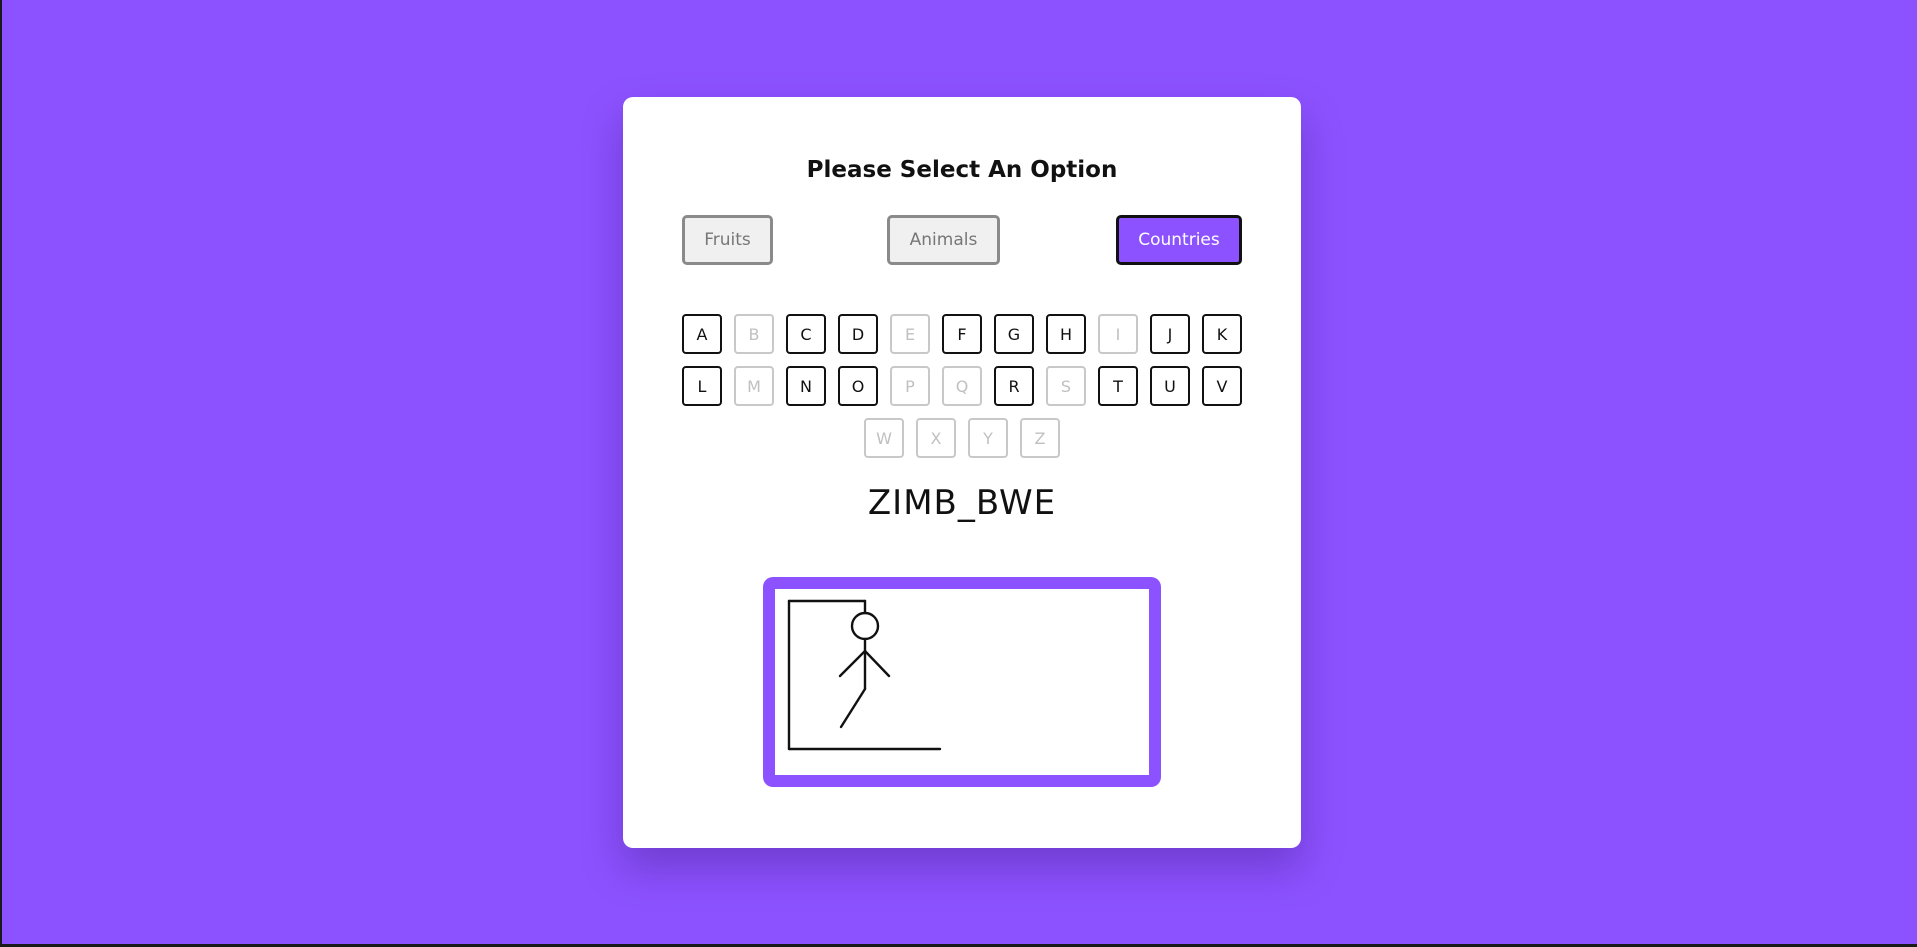  Describe the element at coordinates (962, 334) in the screenshot. I see `key-f: F` at that location.